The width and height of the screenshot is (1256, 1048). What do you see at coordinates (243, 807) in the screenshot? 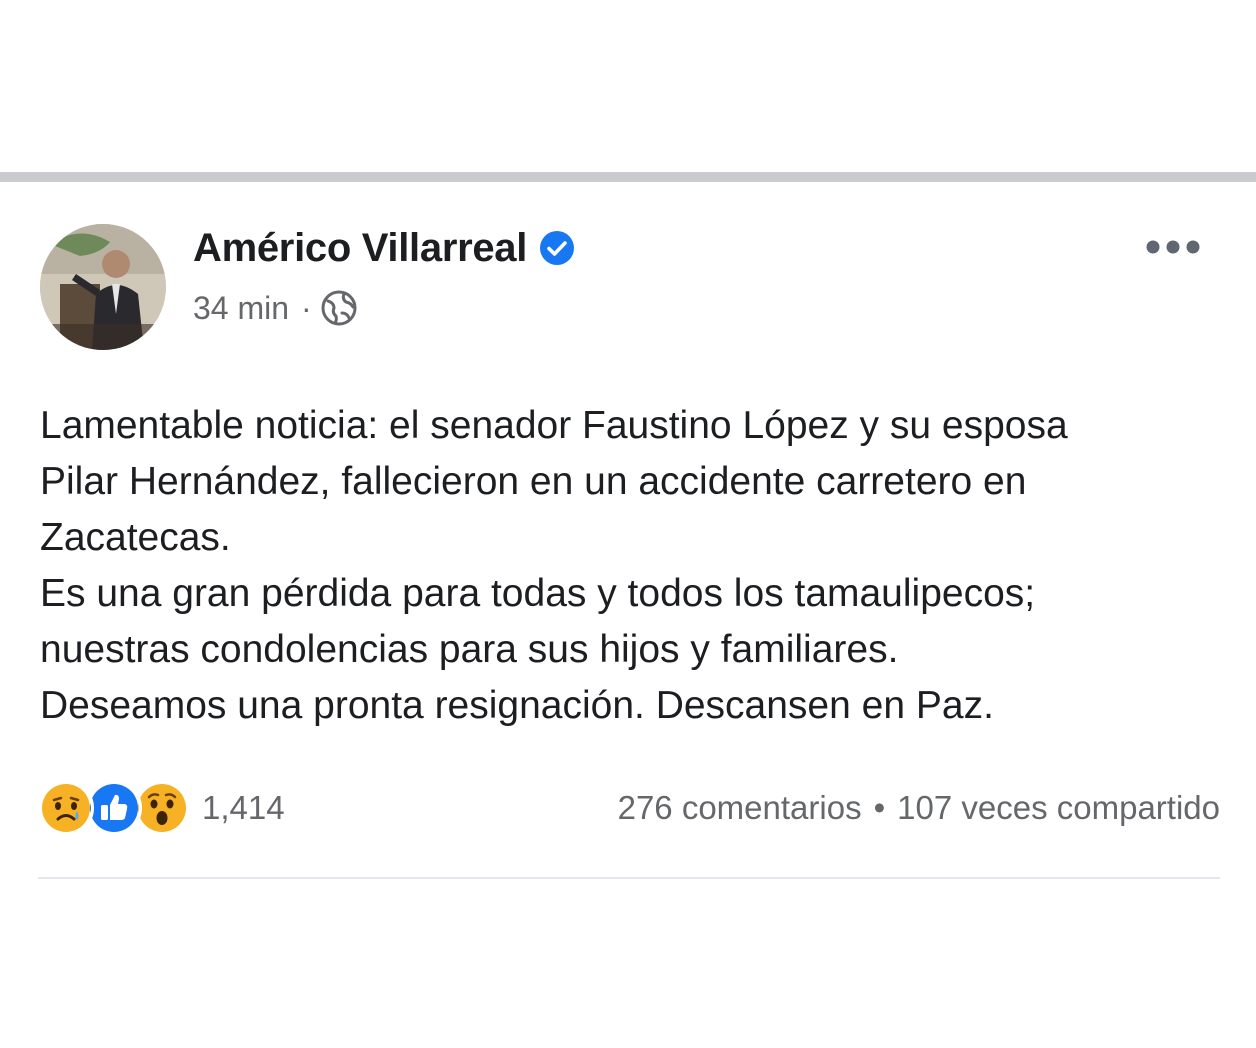
I see `reaction-count: 1,414` at bounding box center [243, 807].